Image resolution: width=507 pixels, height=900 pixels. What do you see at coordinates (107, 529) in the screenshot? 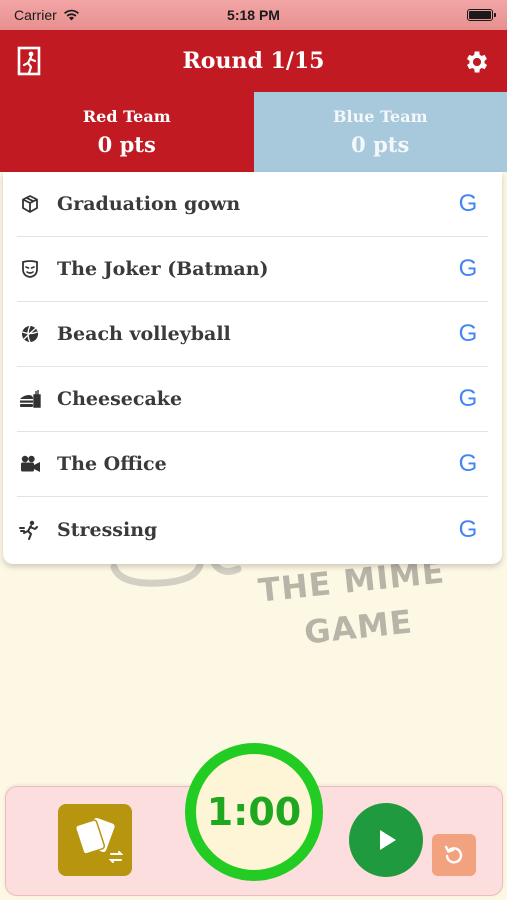
I see `word-text: Stressing` at bounding box center [107, 529].